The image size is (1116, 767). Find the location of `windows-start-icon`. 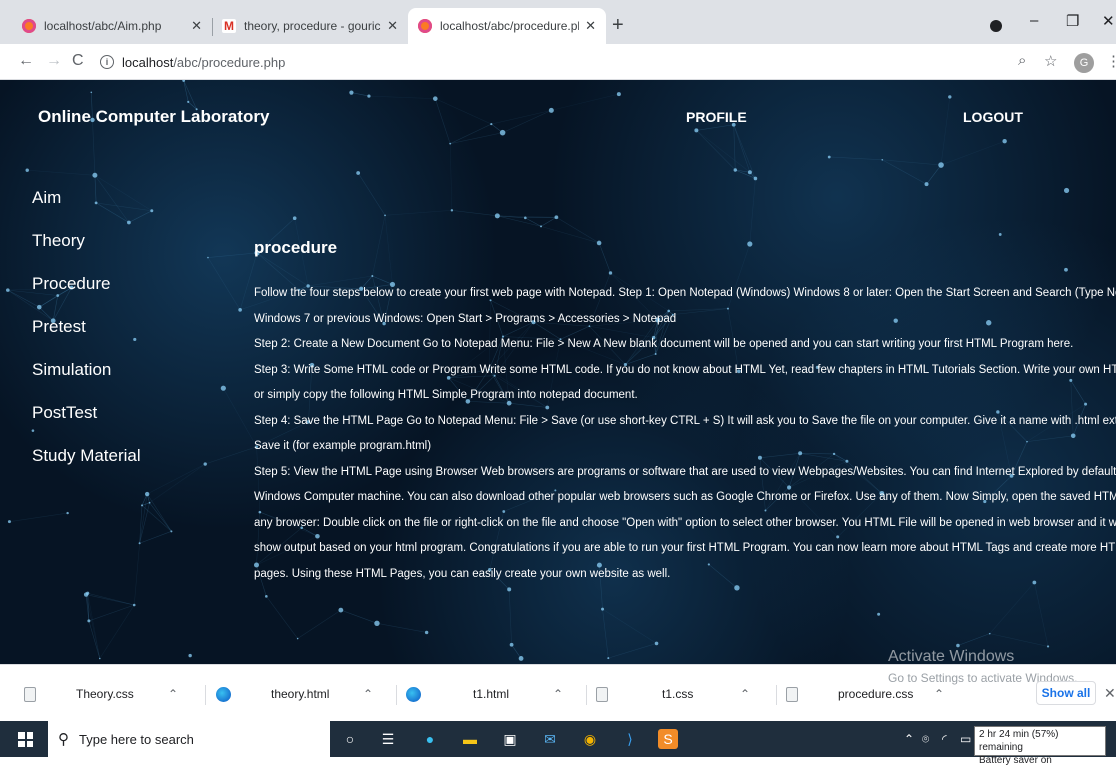

windows-start-icon is located at coordinates (25, 739).